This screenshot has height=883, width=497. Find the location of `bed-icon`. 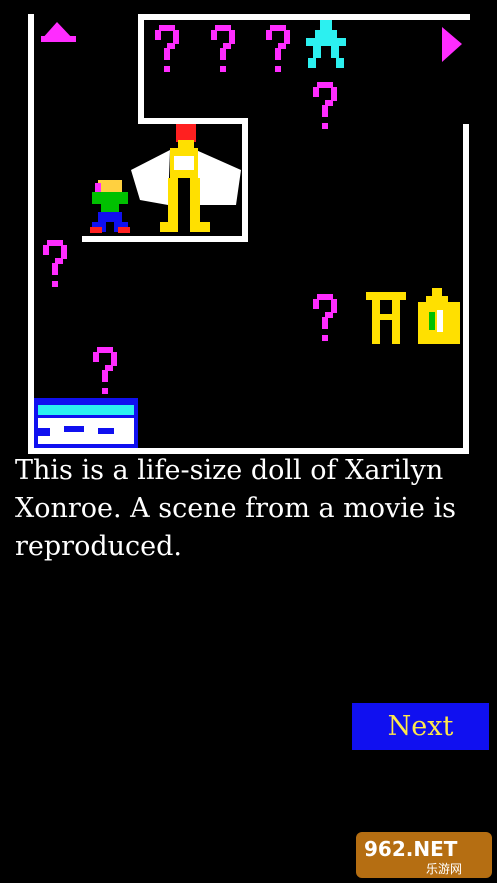

bed-icon is located at coordinates (86, 423).